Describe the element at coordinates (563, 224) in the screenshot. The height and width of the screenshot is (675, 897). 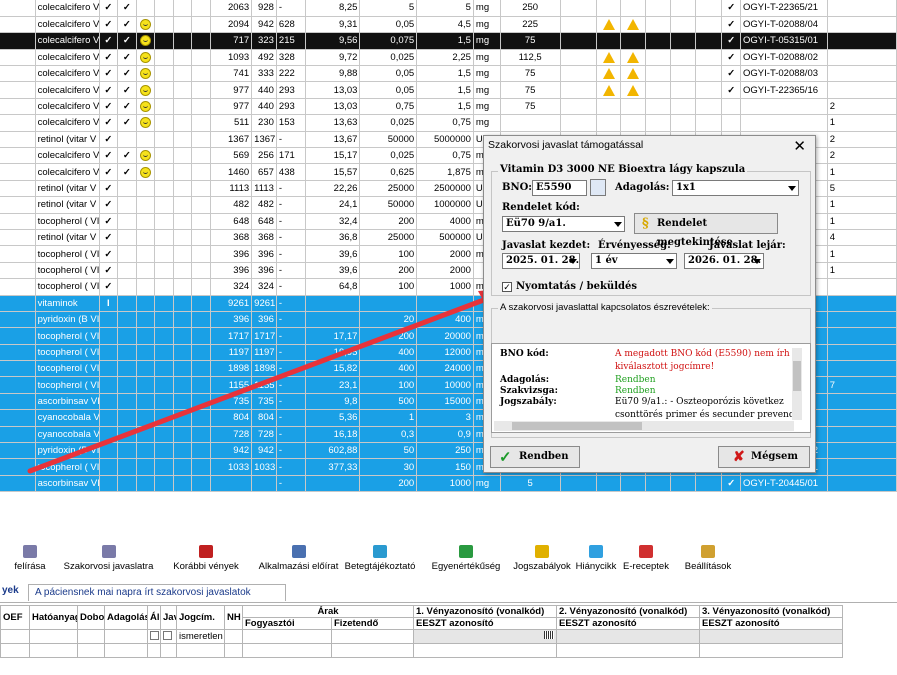
I see `rendelet-select: Eü70 9/a1.` at that location.